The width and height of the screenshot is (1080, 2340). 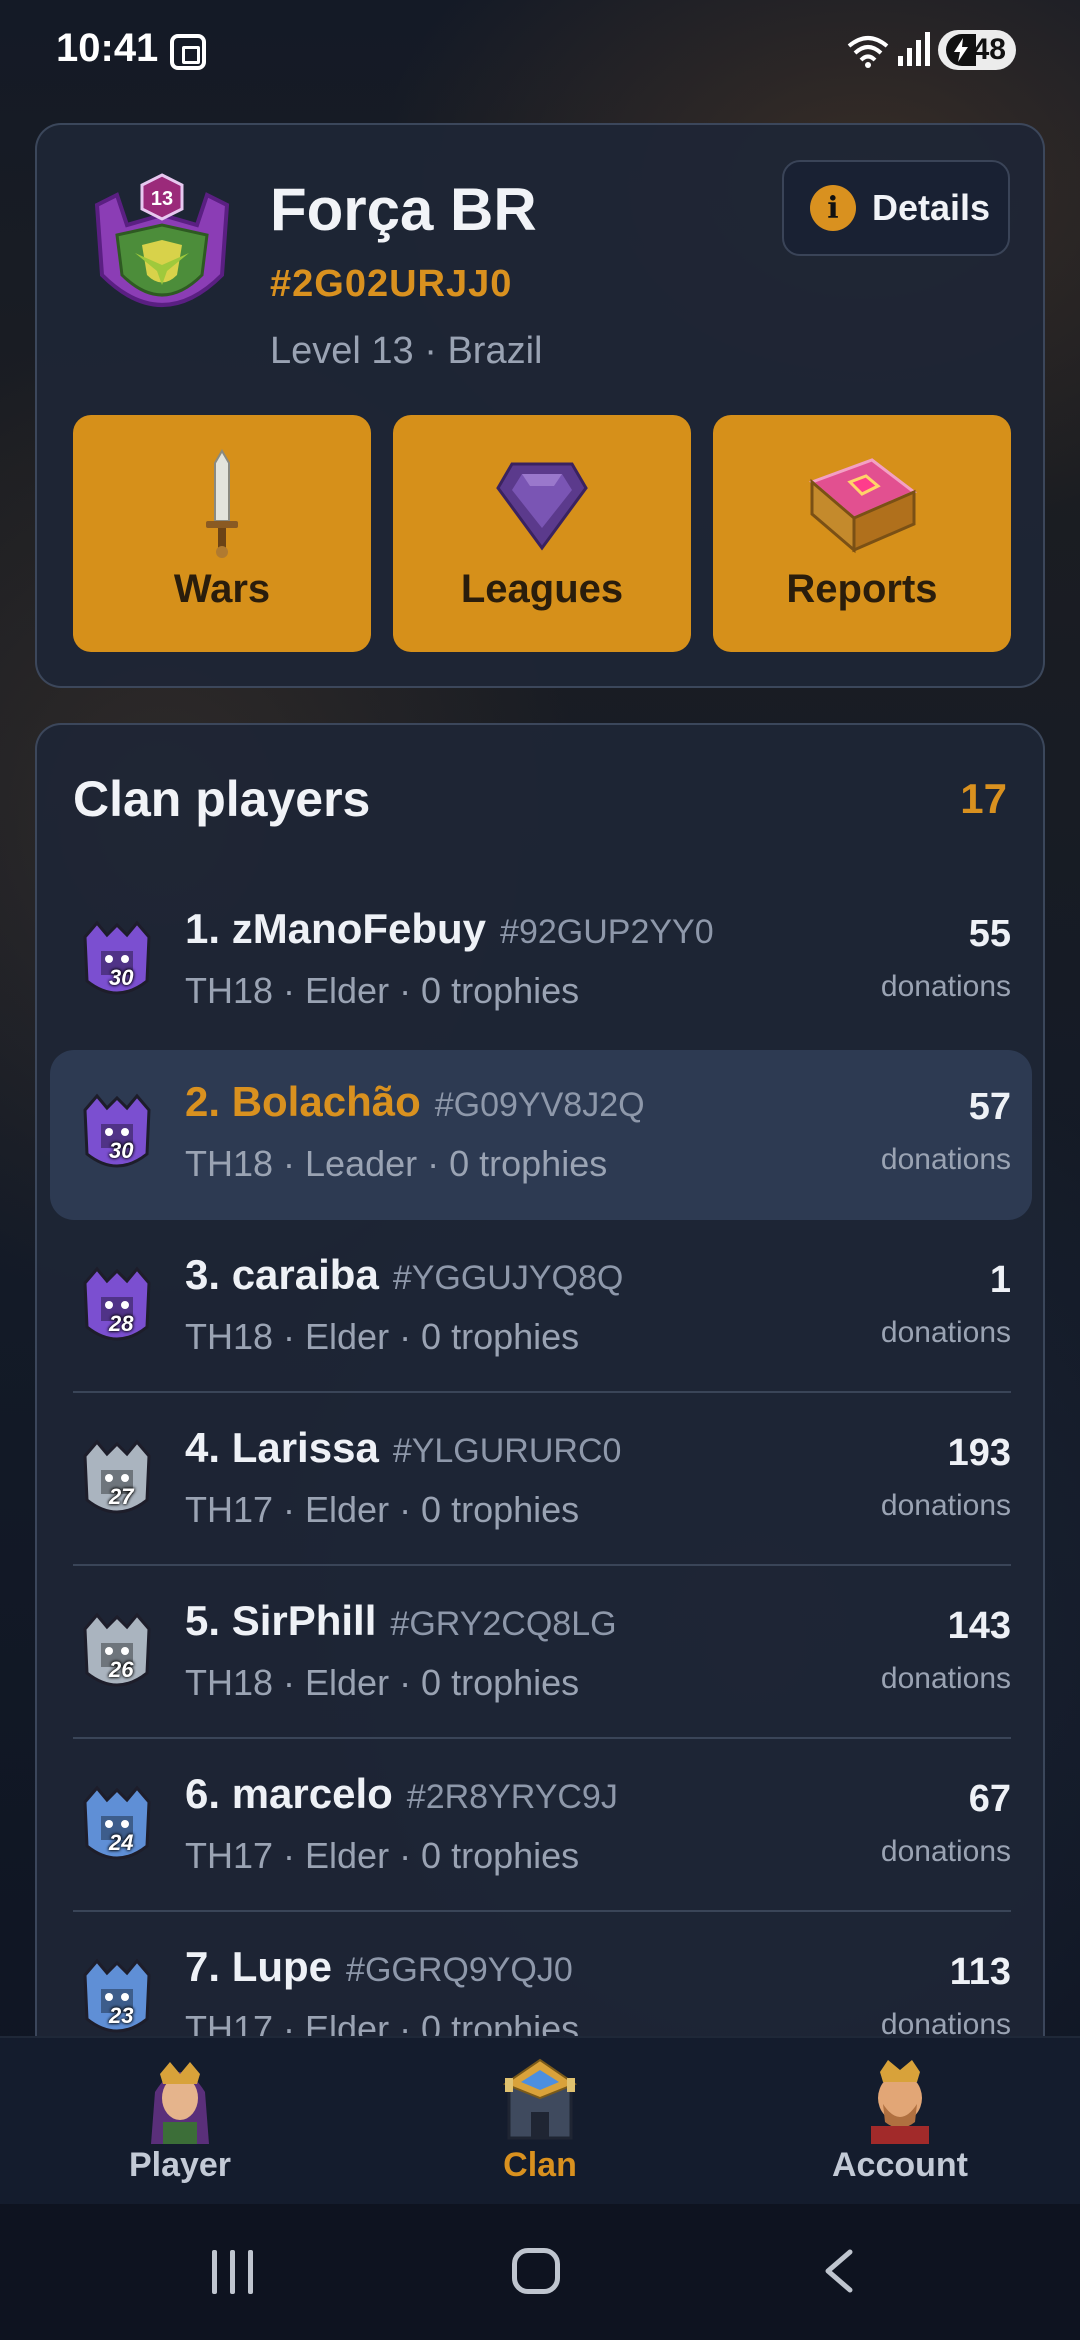 I want to click on player-name: 7. Lupe #GGRQ9YQJ0, so click(x=379, y=1967).